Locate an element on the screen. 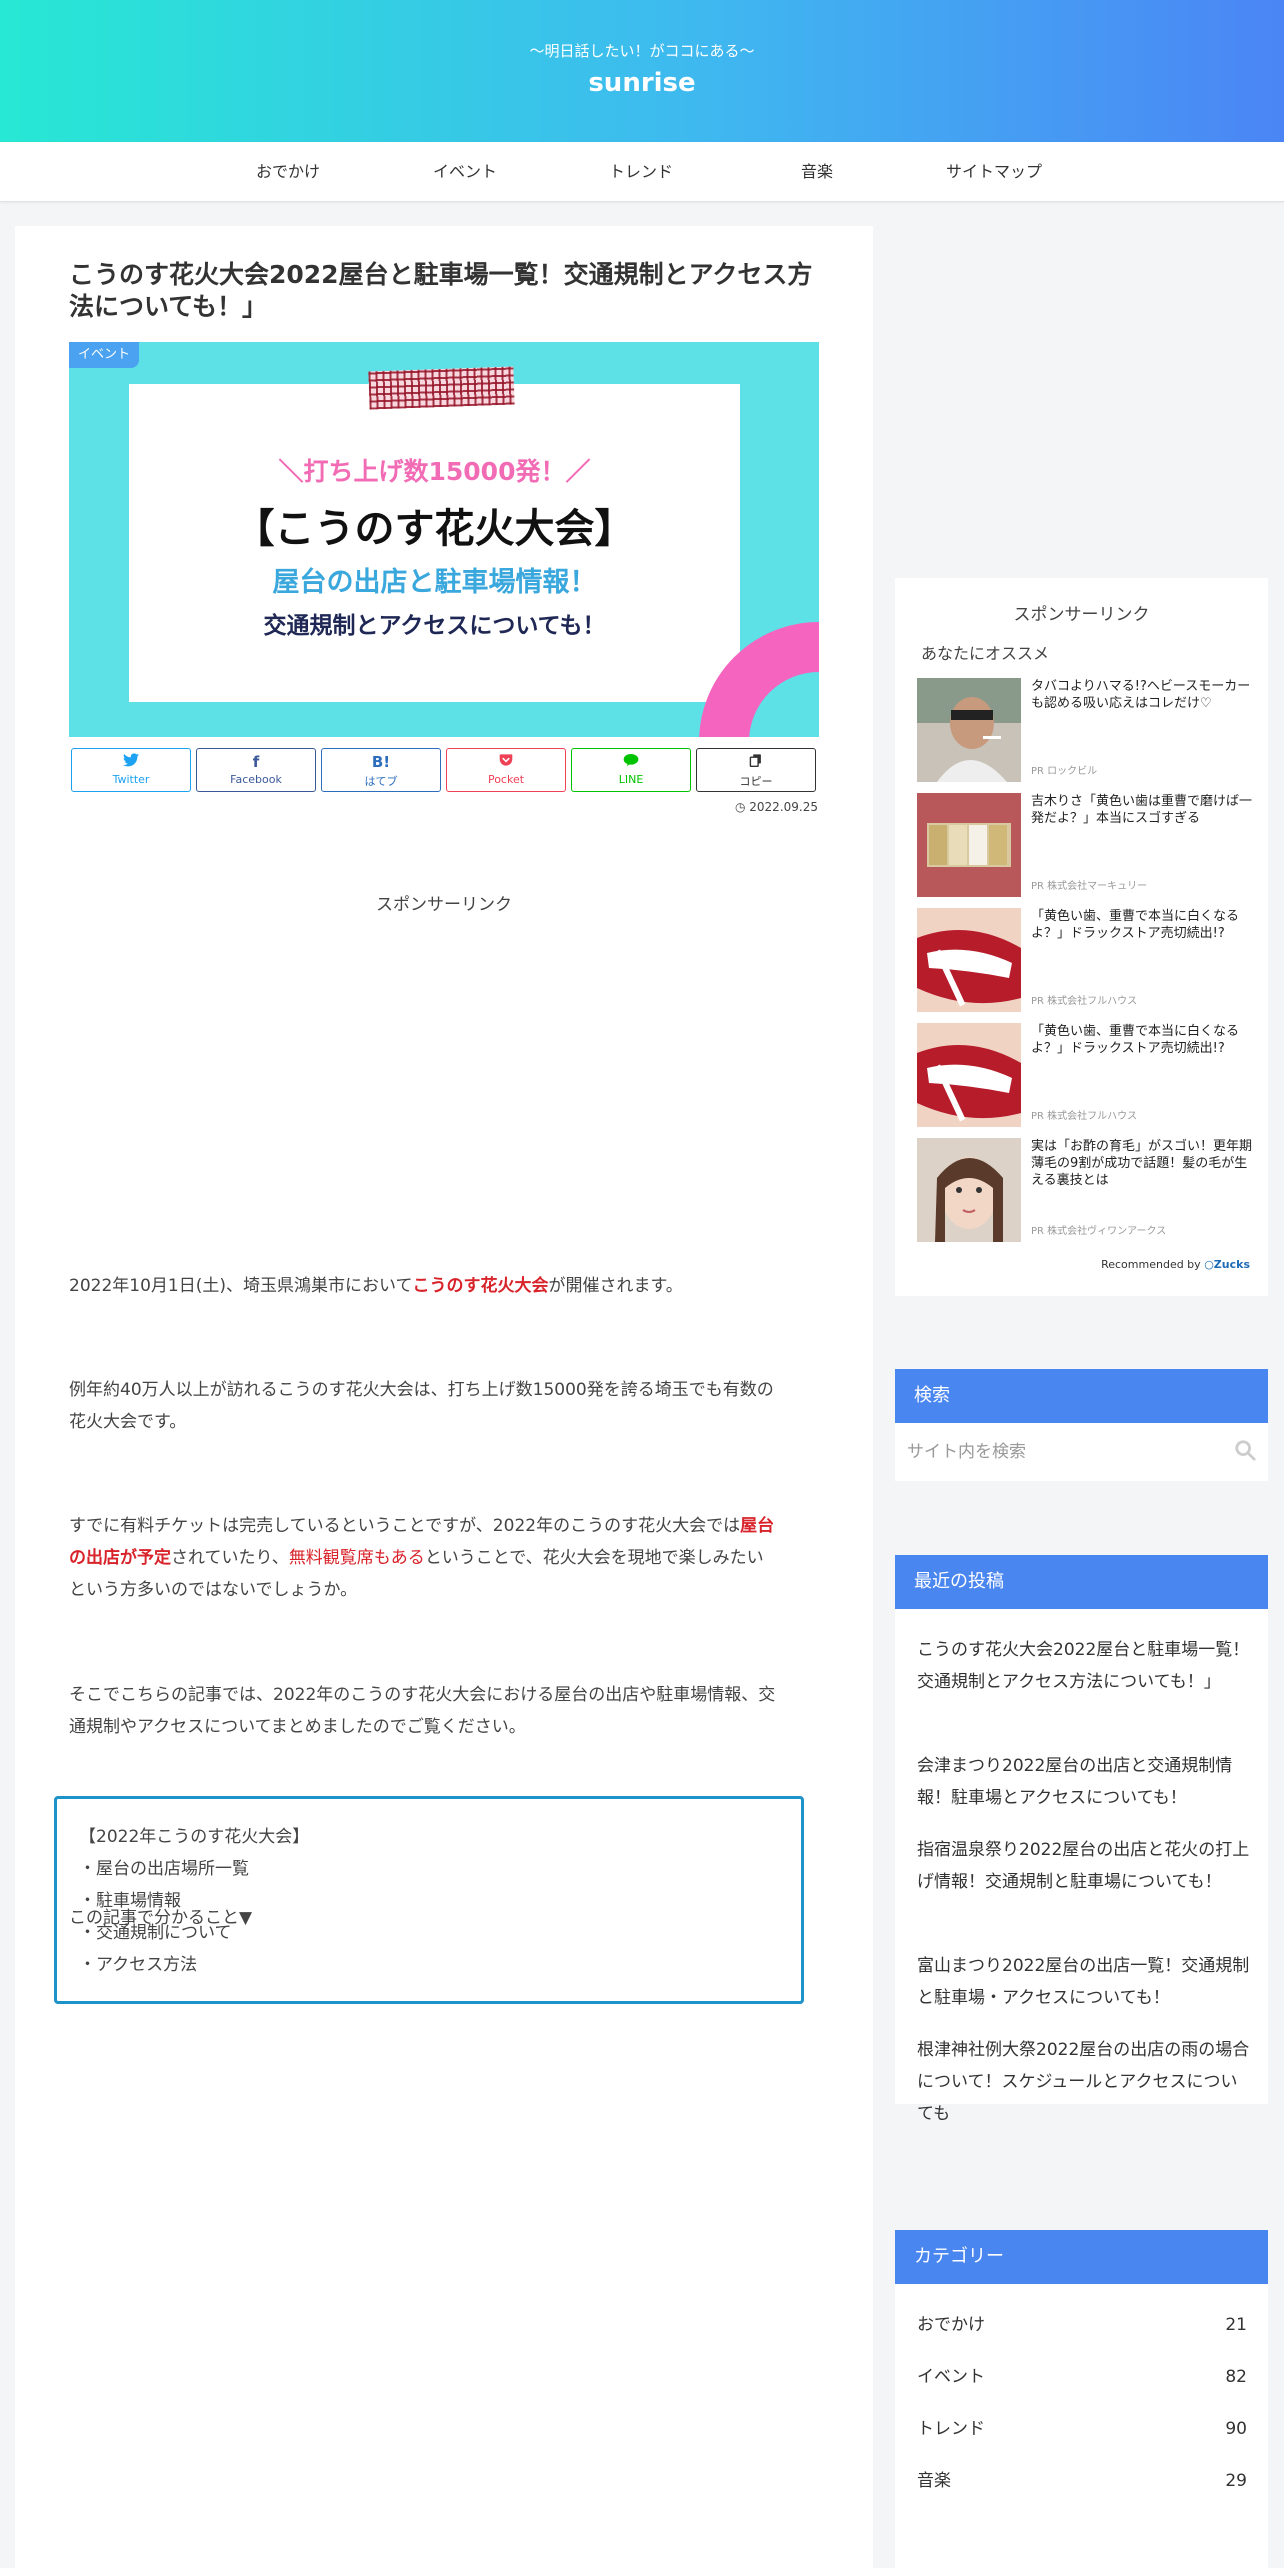 This screenshot has width=1284, height=2568. twitter-icon is located at coordinates (131, 762).